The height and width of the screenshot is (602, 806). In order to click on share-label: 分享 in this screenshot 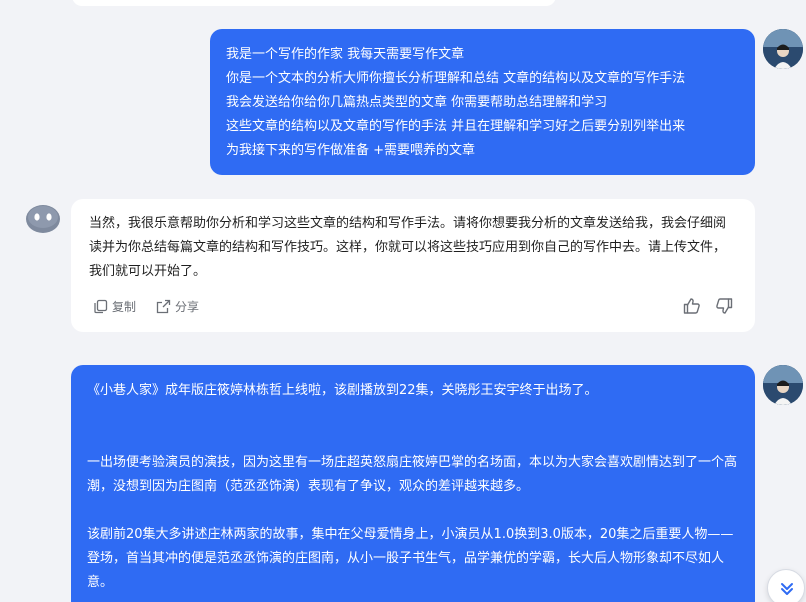, I will do `click(187, 307)`.